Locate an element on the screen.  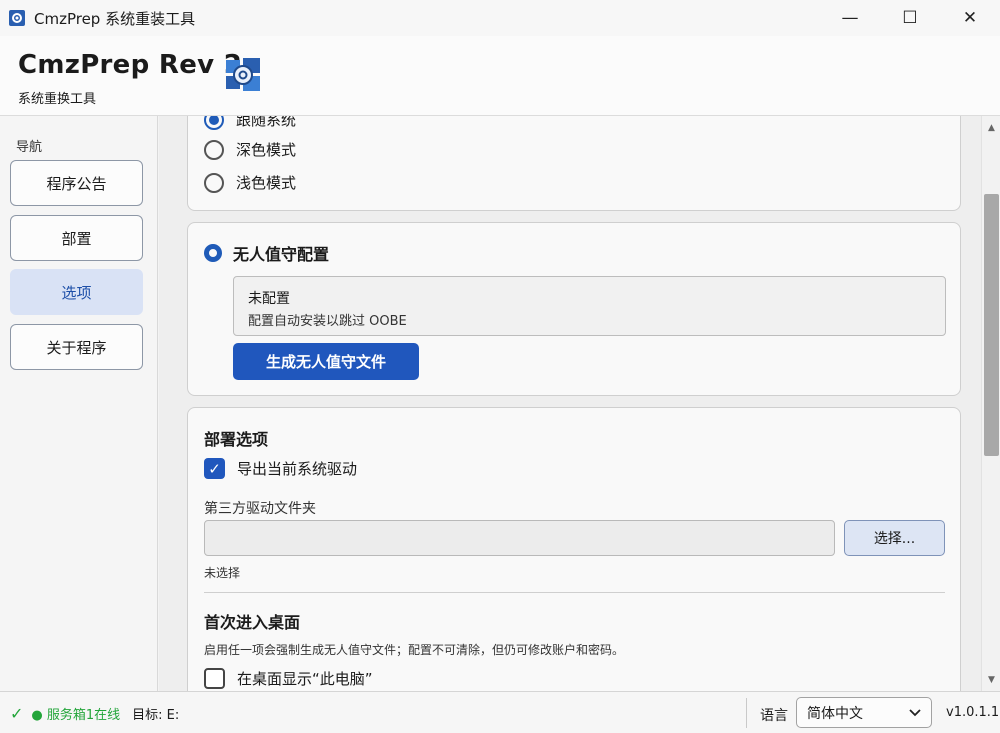
show-this-pc-checkbox: 在桌面显示“此电脑” is located at coordinates (288, 678).